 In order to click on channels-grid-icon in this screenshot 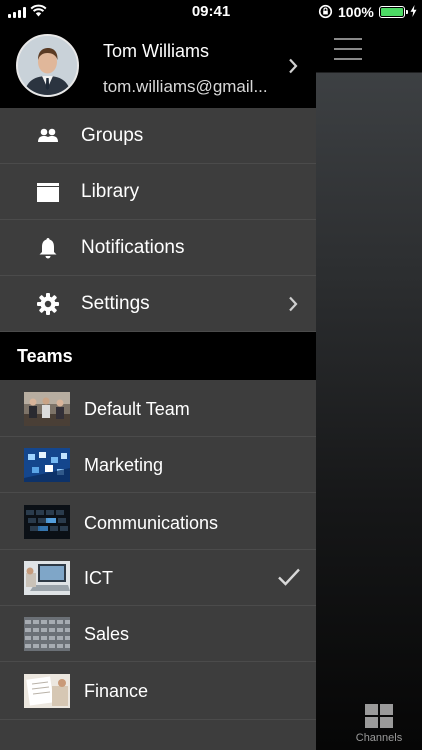, I will do `click(379, 716)`.